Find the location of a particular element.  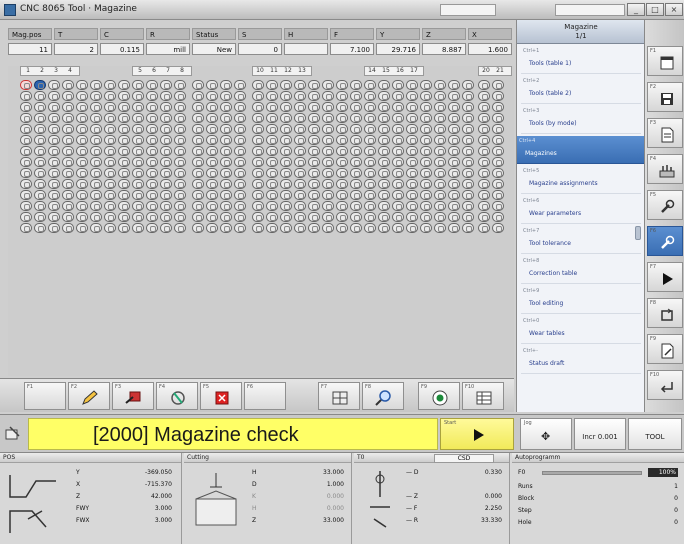

side-play-button: F7 is located at coordinates (665, 277).